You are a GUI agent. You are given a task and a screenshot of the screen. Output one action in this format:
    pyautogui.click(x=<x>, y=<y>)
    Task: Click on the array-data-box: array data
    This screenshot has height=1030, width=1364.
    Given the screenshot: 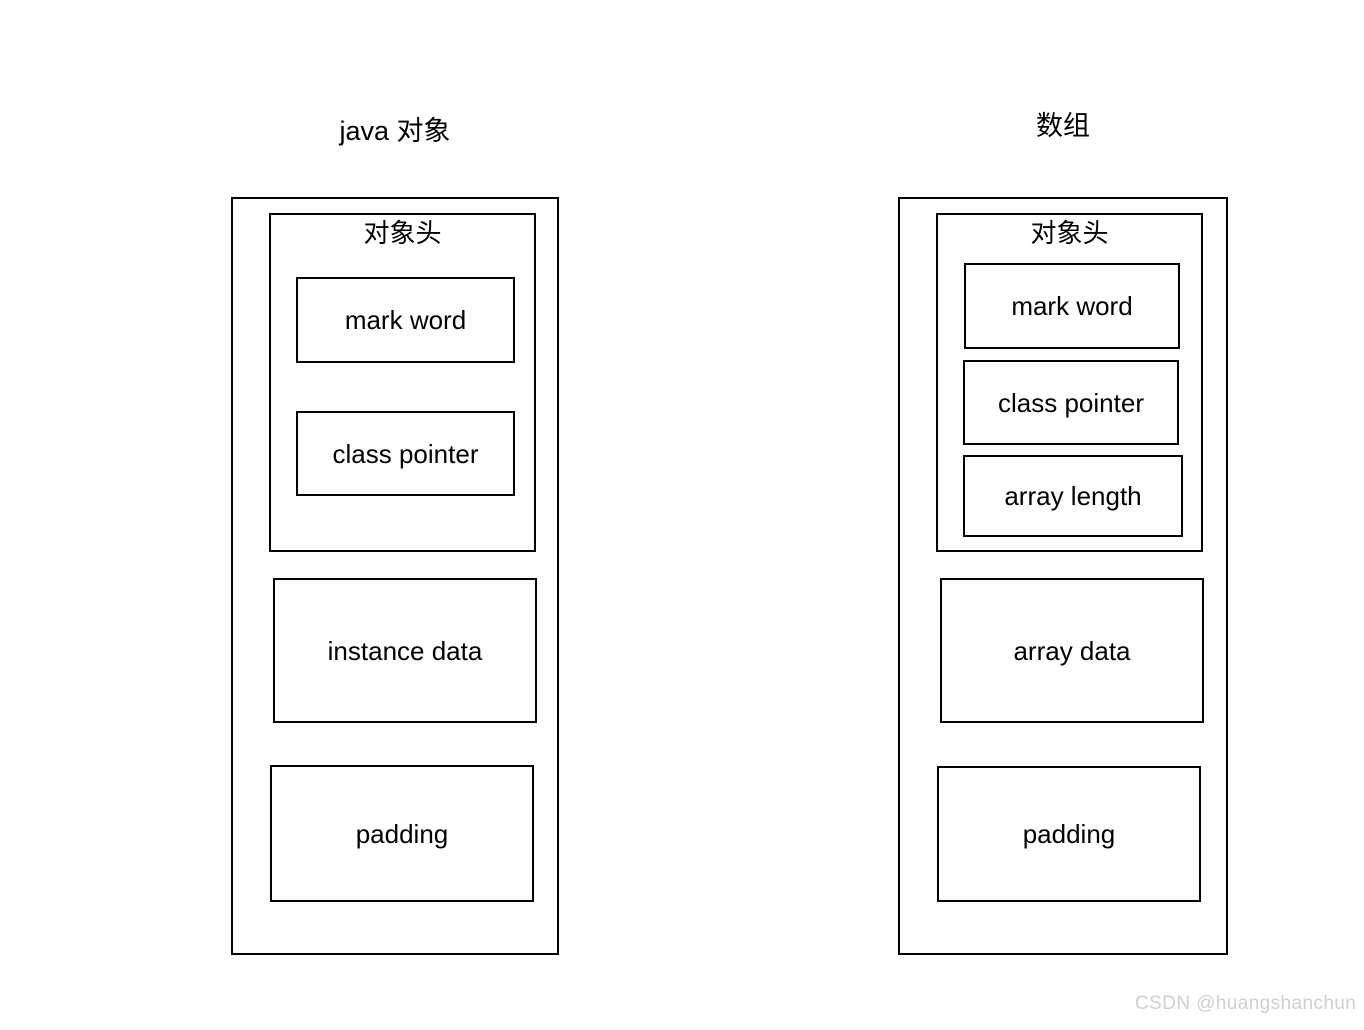 What is the action you would take?
    pyautogui.click(x=1072, y=650)
    